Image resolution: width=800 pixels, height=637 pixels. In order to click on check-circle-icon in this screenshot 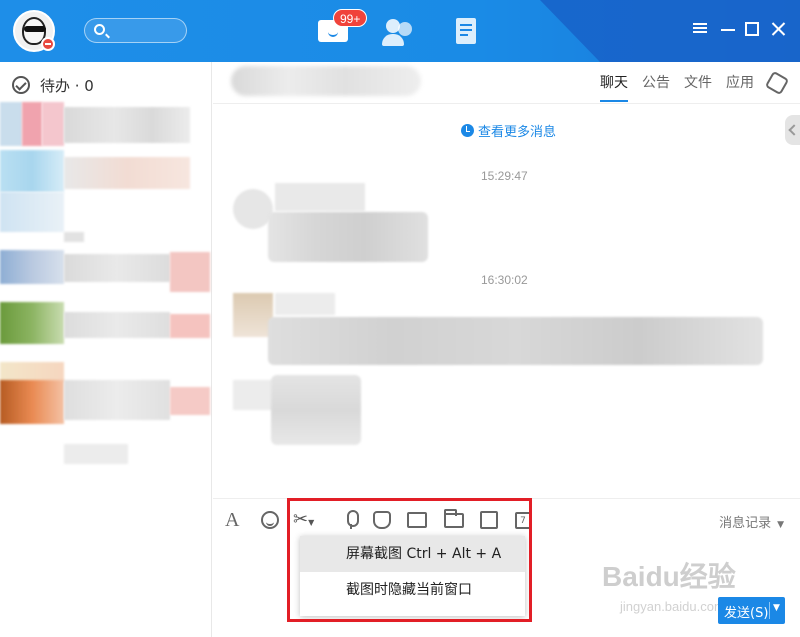, I will do `click(21, 85)`.